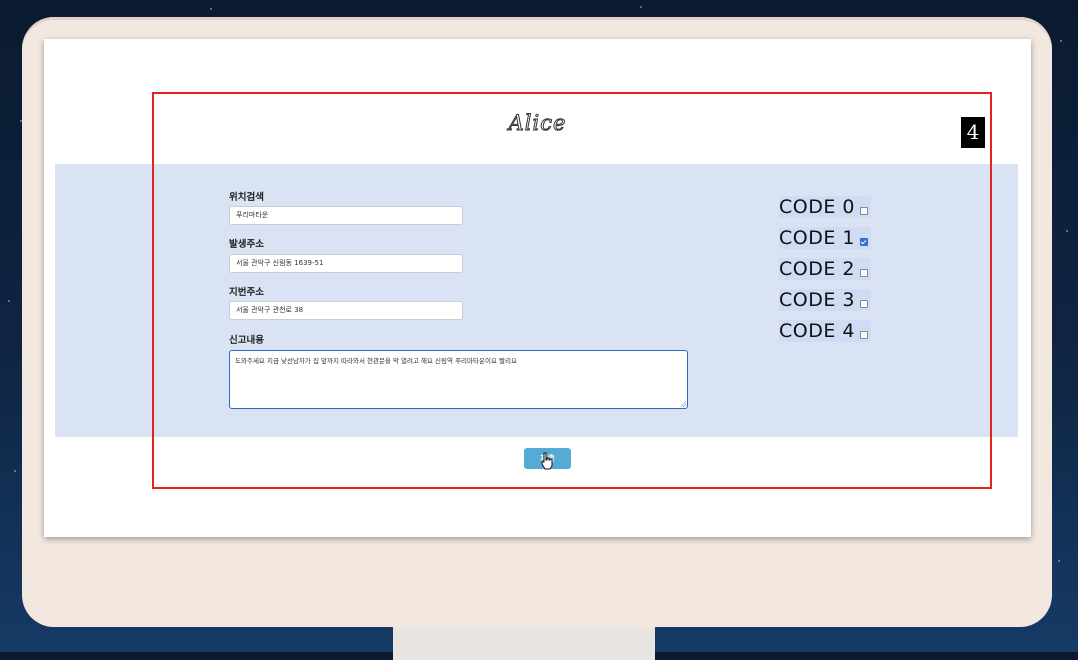 This screenshot has width=1078, height=660. I want to click on step-badge: 4, so click(973, 132).